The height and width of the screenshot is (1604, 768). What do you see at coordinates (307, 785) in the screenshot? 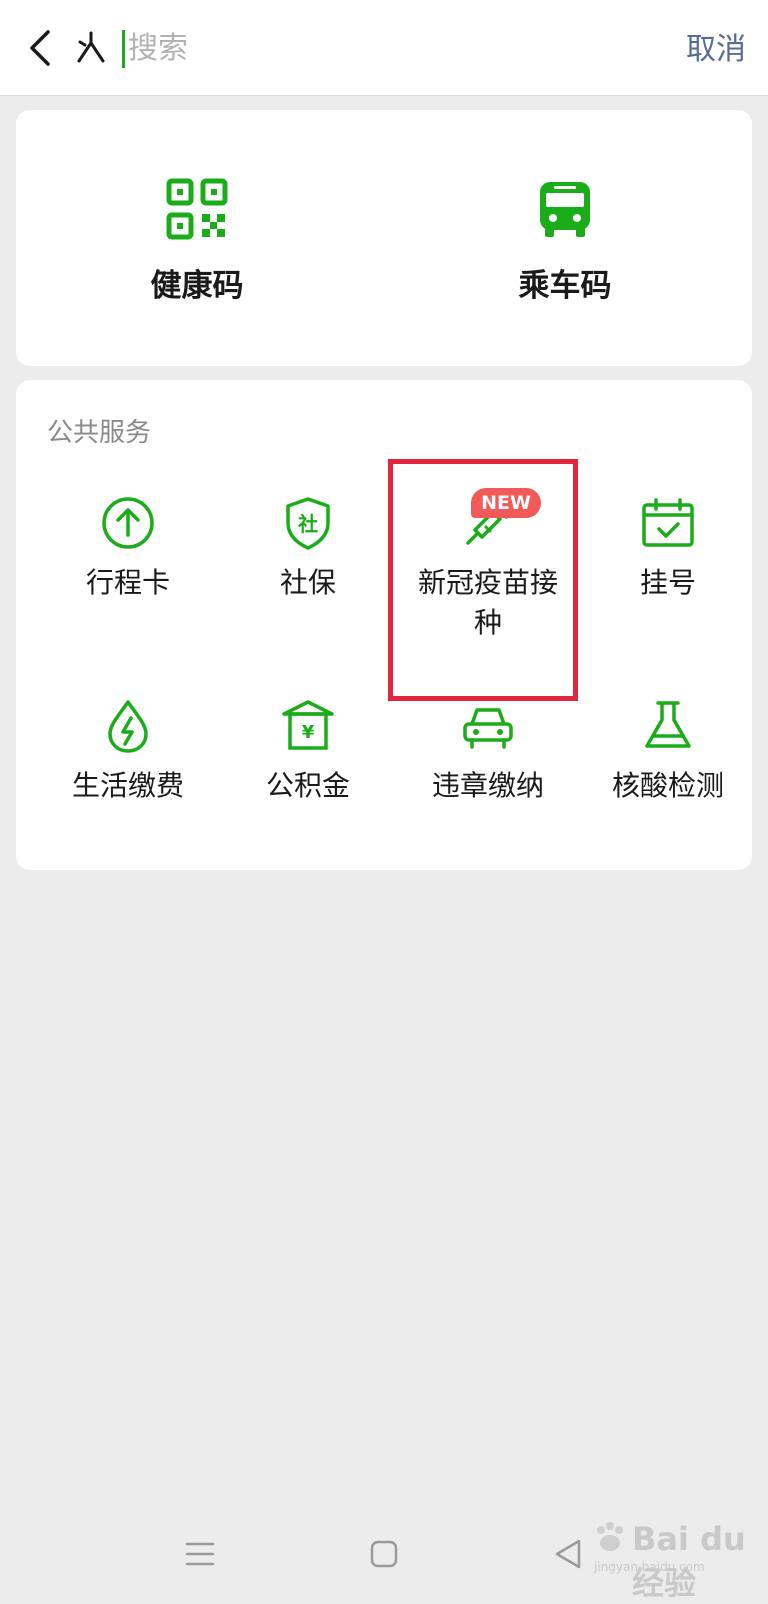
I see `service-label: 公积金` at bounding box center [307, 785].